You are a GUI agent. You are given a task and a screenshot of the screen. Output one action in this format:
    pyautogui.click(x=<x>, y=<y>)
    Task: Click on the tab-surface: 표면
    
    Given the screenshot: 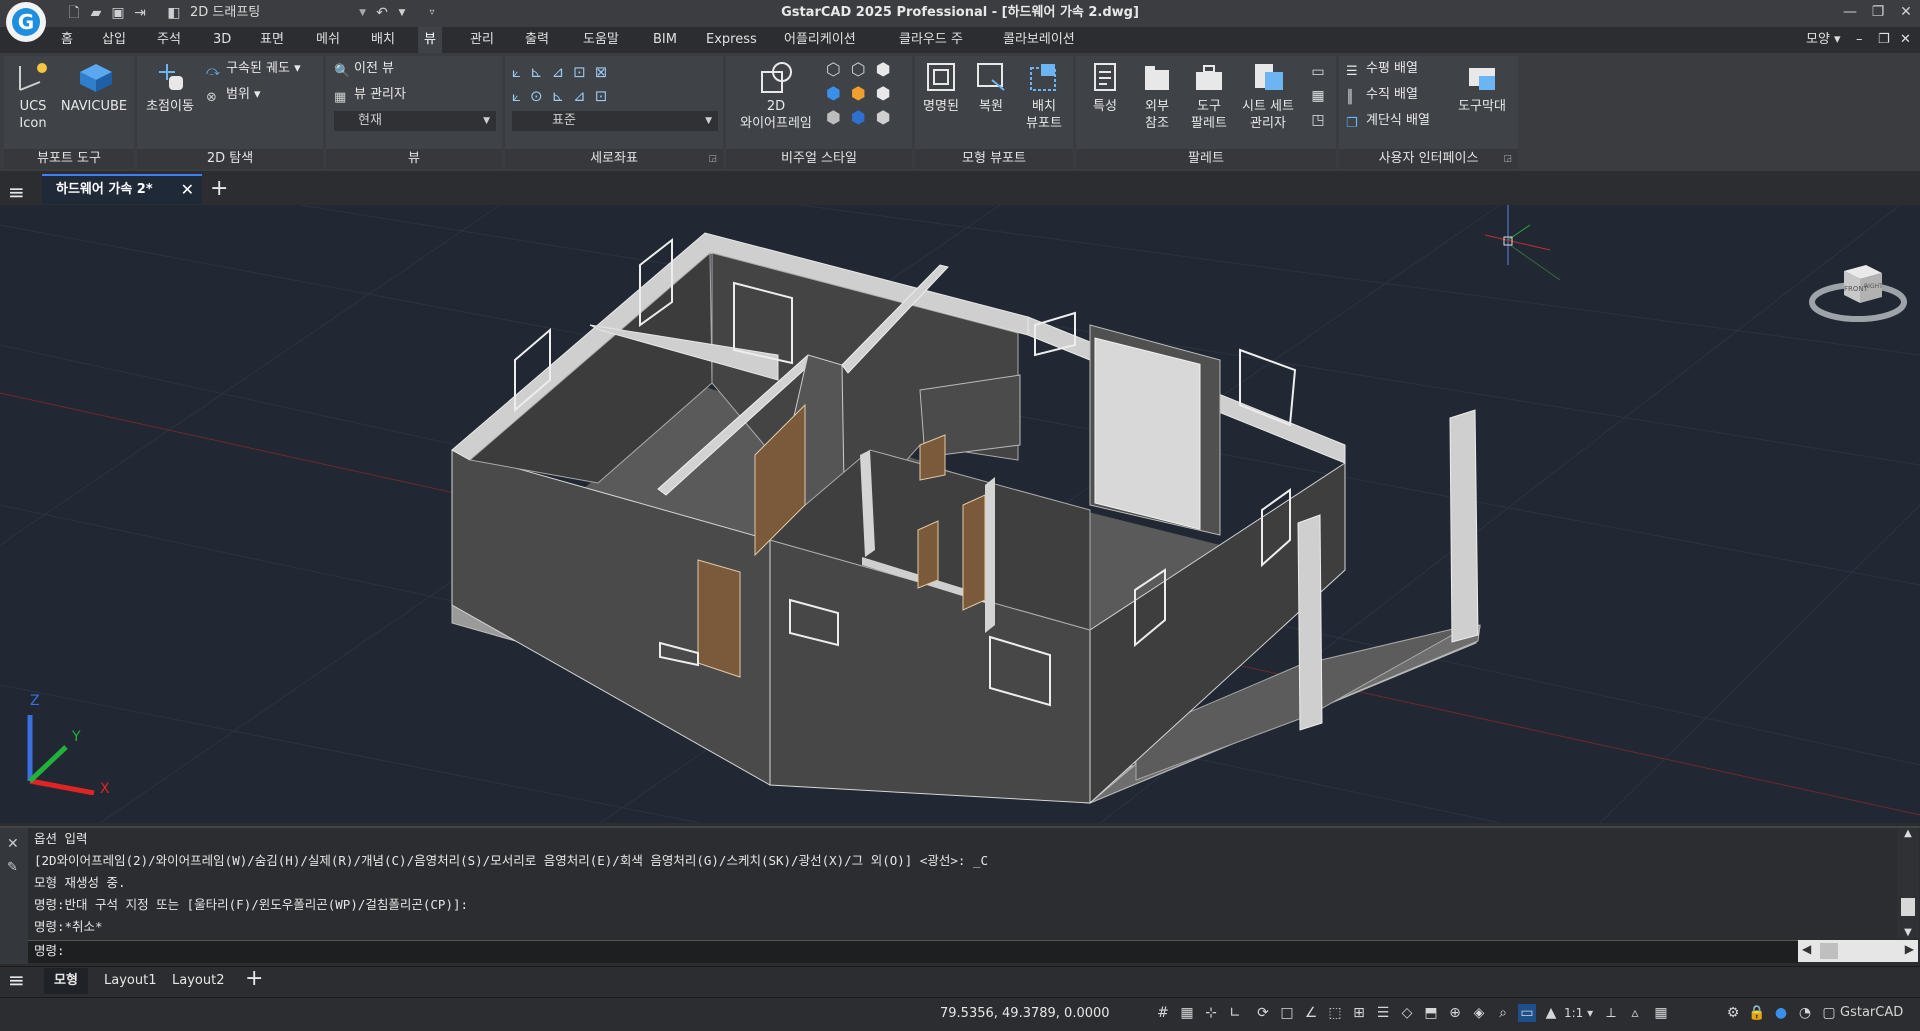 What is the action you would take?
    pyautogui.click(x=272, y=40)
    